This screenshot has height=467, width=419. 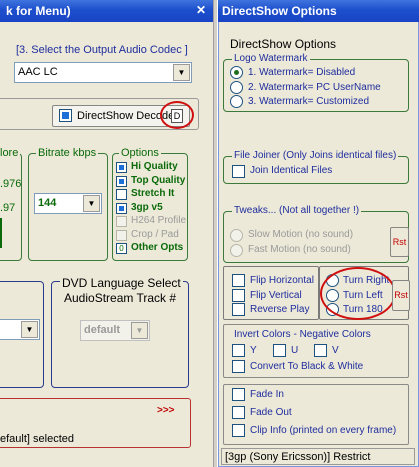 I want to click on watermark-option-label: 2. Watermark= PC UserName, so click(x=314, y=87).